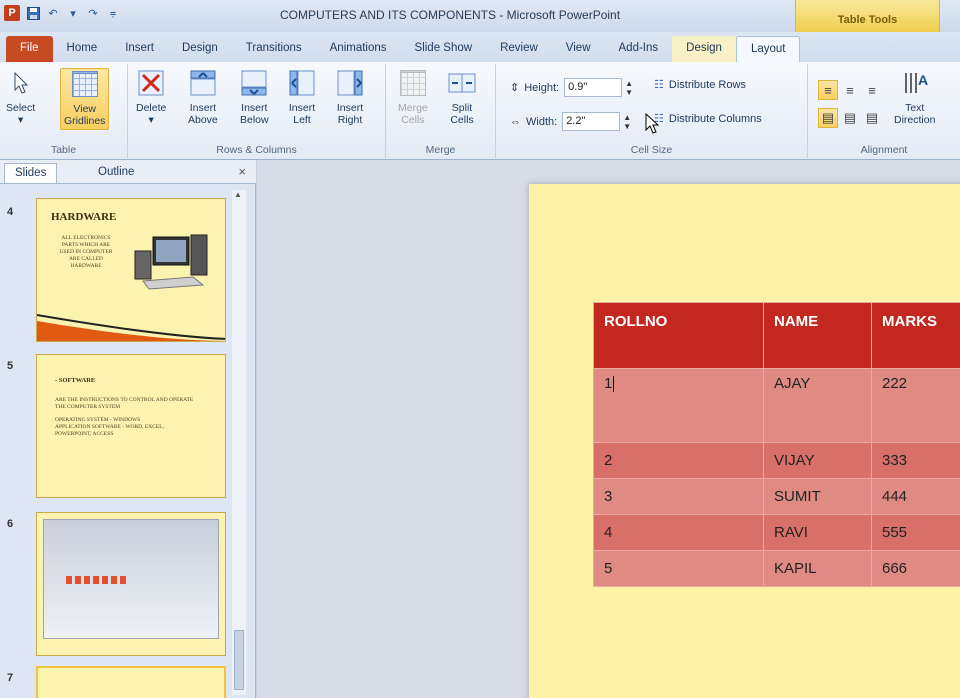  What do you see at coordinates (700, 85) in the screenshot?
I see `distribute-rows-button: ☷ Distribute Rows` at bounding box center [700, 85].